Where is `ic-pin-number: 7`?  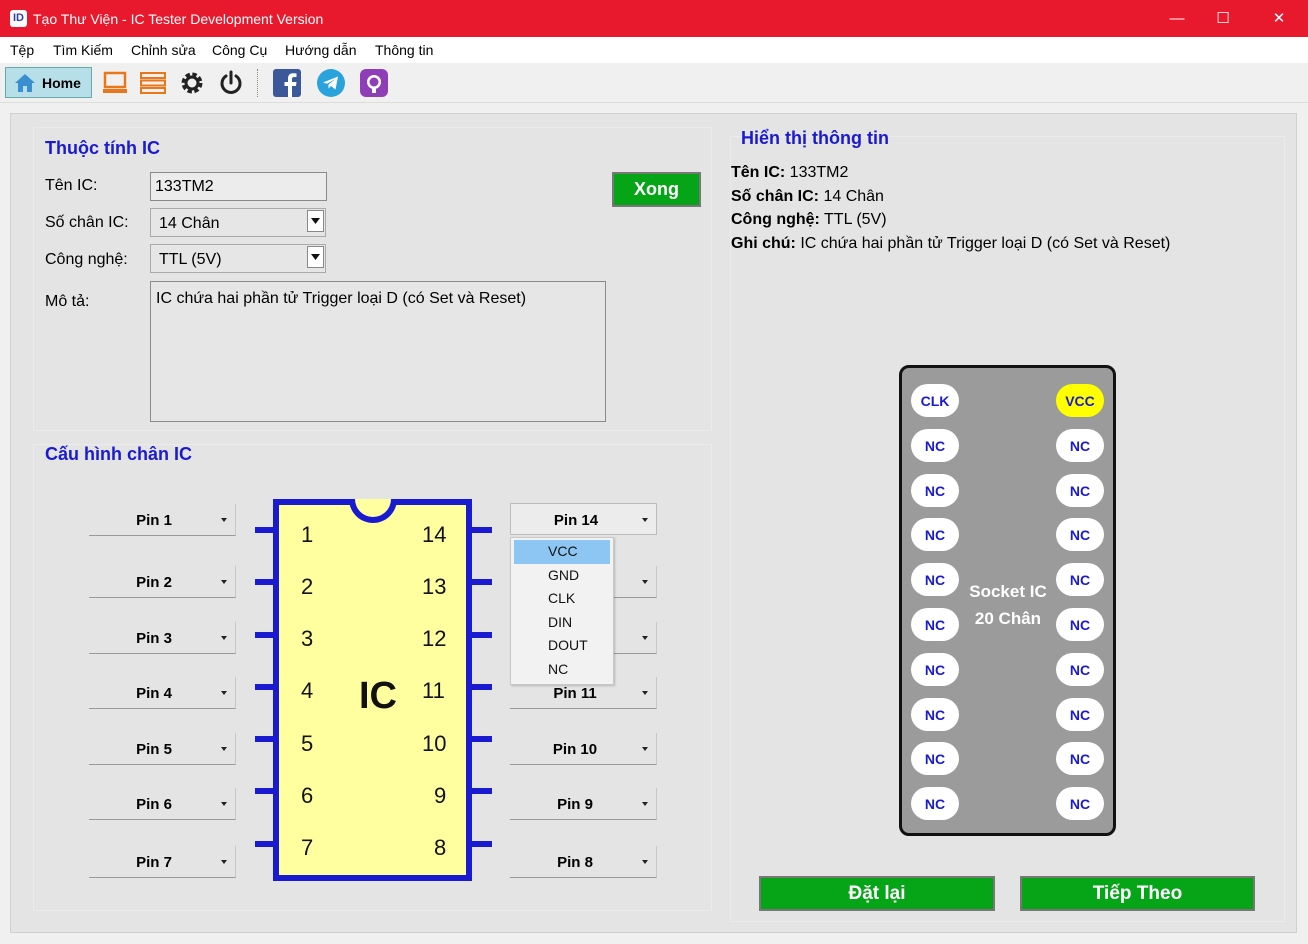 ic-pin-number: 7 is located at coordinates (307, 847).